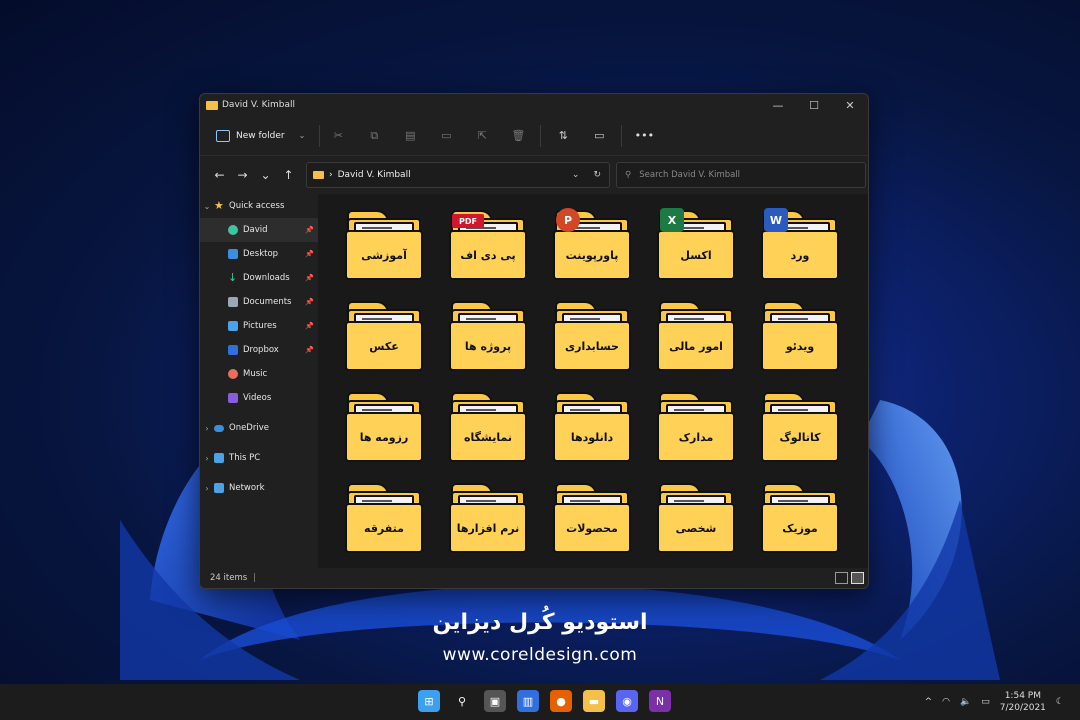 The height and width of the screenshot is (720, 1080). I want to click on view-icon: ▭, so click(599, 135).